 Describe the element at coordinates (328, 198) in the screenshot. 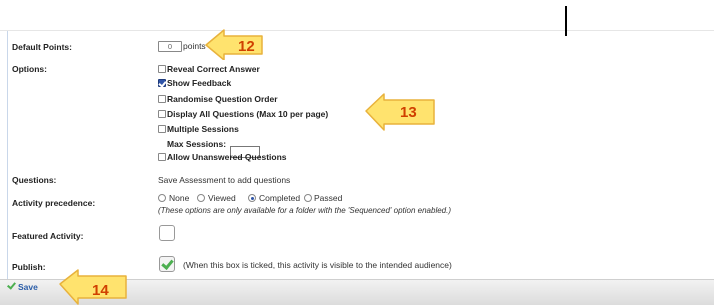

I see `precedence-passed-label: Passed` at that location.